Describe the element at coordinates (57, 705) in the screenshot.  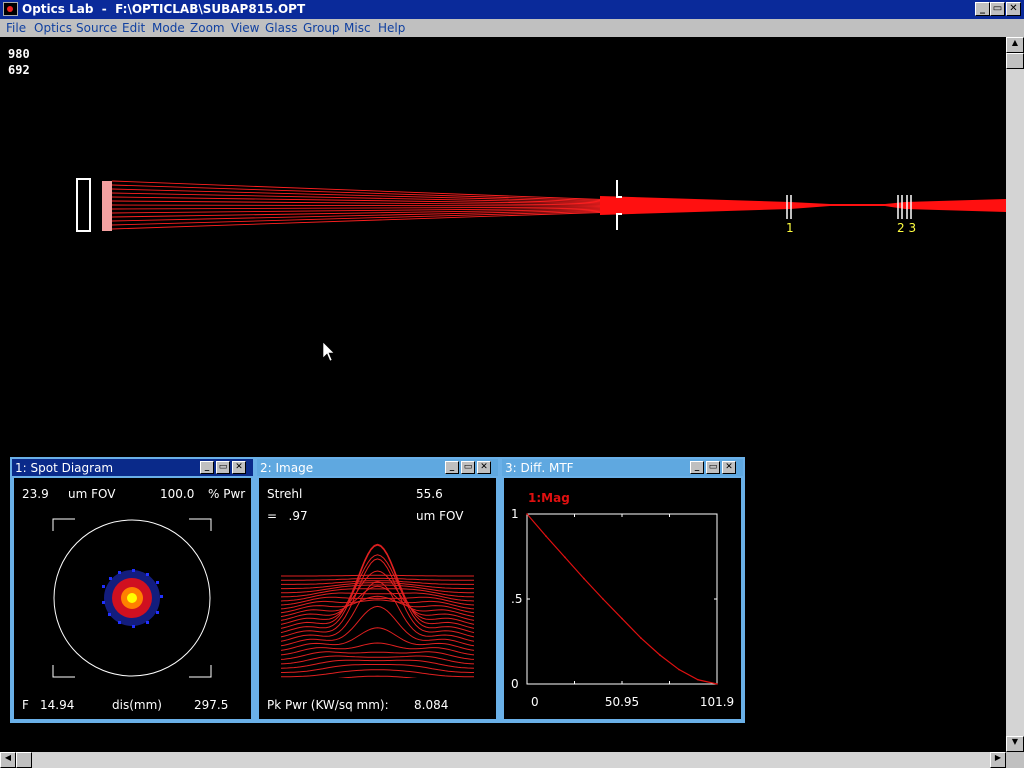
I see `spot-f-value: 14.94` at that location.